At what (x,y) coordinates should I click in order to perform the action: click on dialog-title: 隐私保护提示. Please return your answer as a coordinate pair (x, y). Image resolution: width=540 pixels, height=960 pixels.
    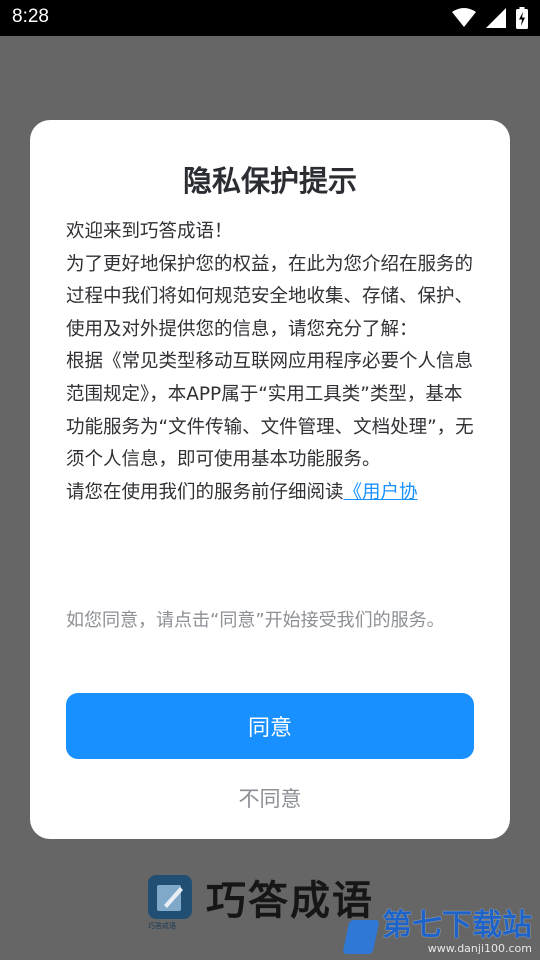
    Looking at the image, I should click on (269, 181).